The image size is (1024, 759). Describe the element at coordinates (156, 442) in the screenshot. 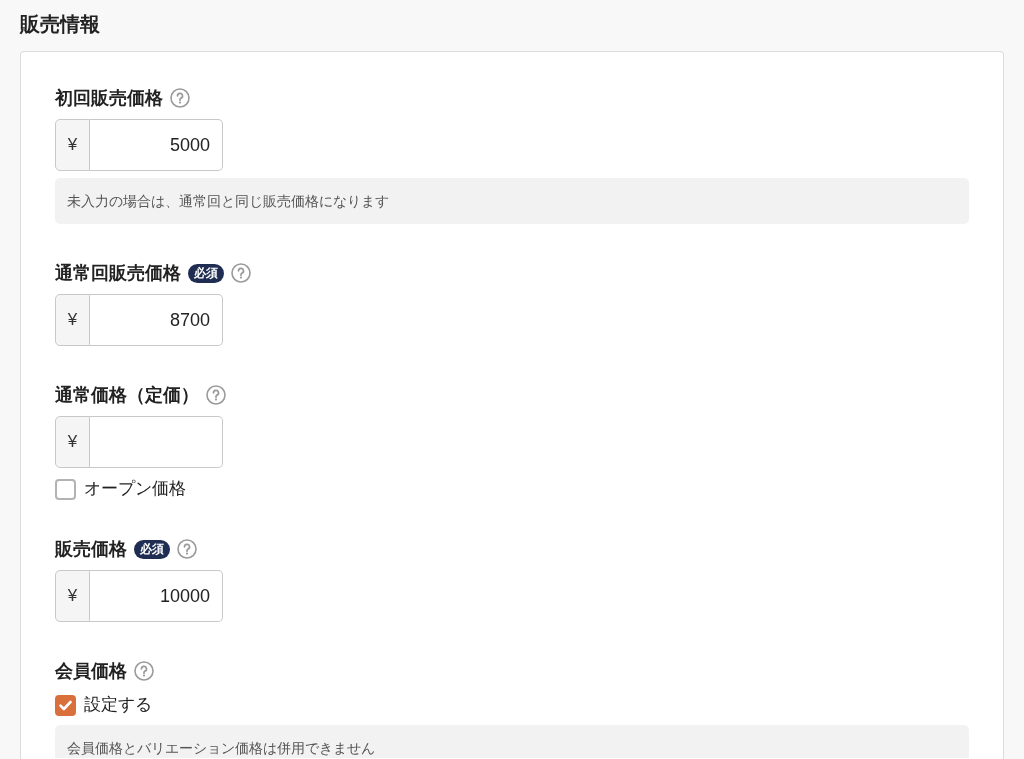

I see `price-input` at that location.